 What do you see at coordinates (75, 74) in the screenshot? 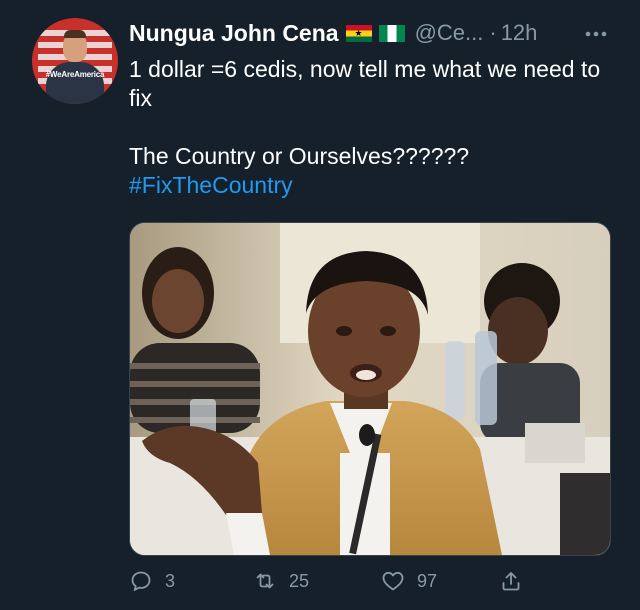
I see `avatar-badge: #WeAreAmerica` at bounding box center [75, 74].